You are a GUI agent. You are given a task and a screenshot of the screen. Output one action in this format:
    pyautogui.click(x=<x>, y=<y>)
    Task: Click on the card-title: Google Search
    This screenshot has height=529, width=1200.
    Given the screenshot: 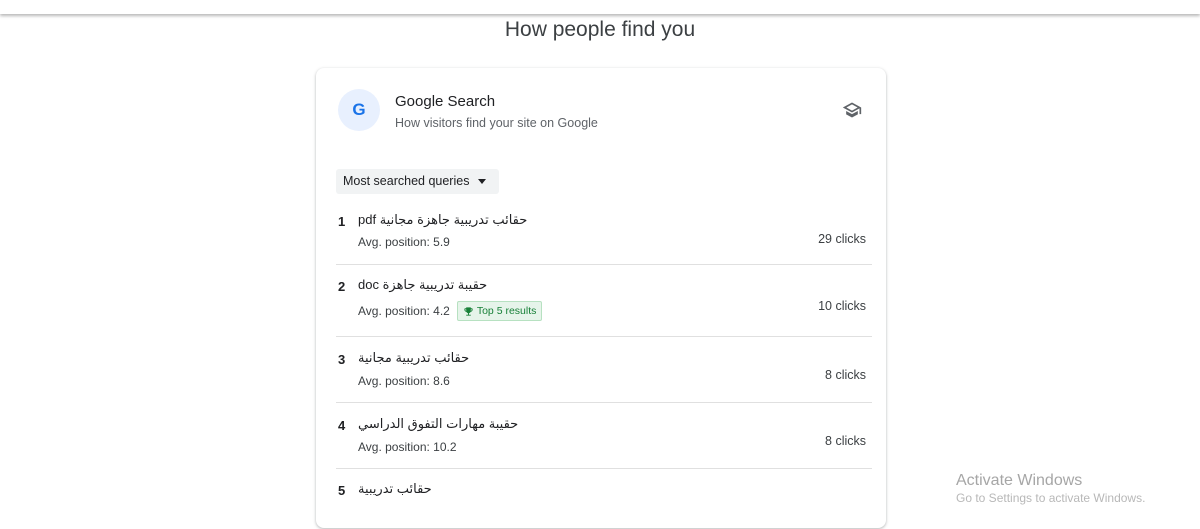 What is the action you would take?
    pyautogui.click(x=445, y=101)
    